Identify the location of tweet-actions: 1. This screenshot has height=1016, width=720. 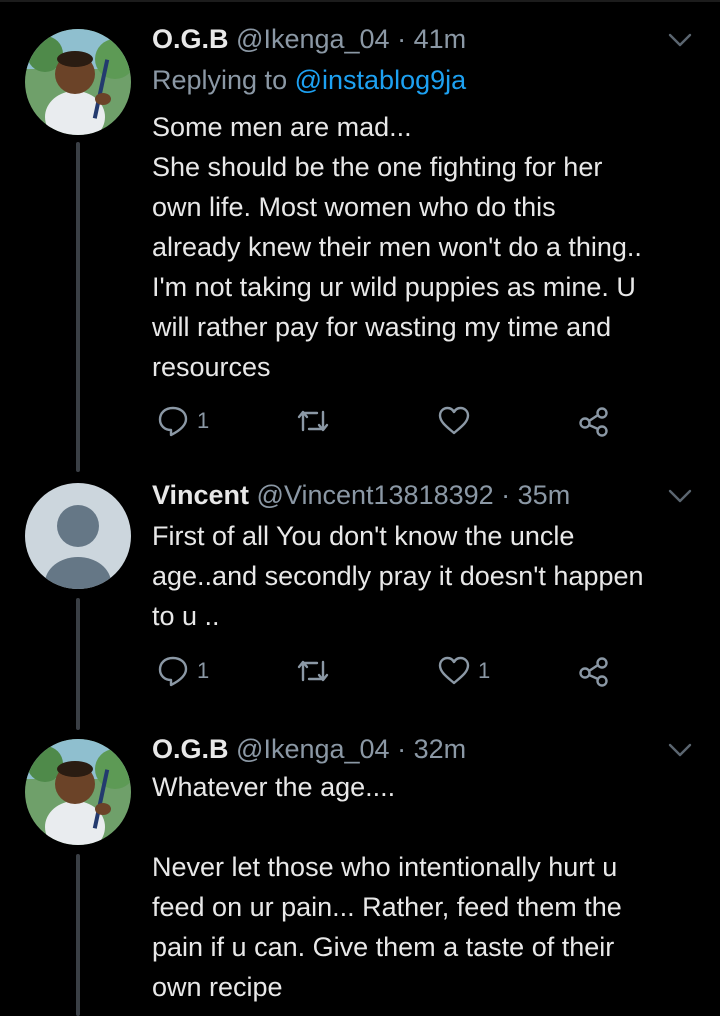
(392, 421).